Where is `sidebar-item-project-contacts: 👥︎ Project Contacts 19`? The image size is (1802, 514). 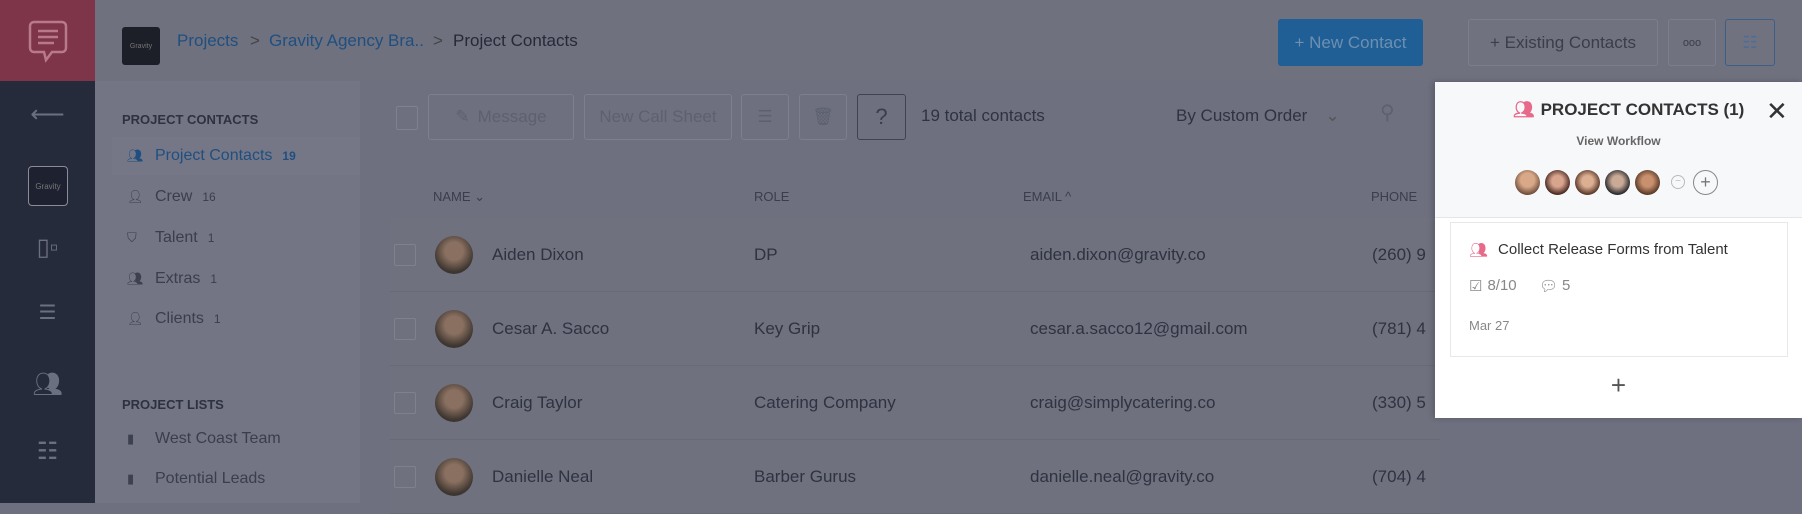 sidebar-item-project-contacts: 👥︎ Project Contacts 19 is located at coordinates (236, 156).